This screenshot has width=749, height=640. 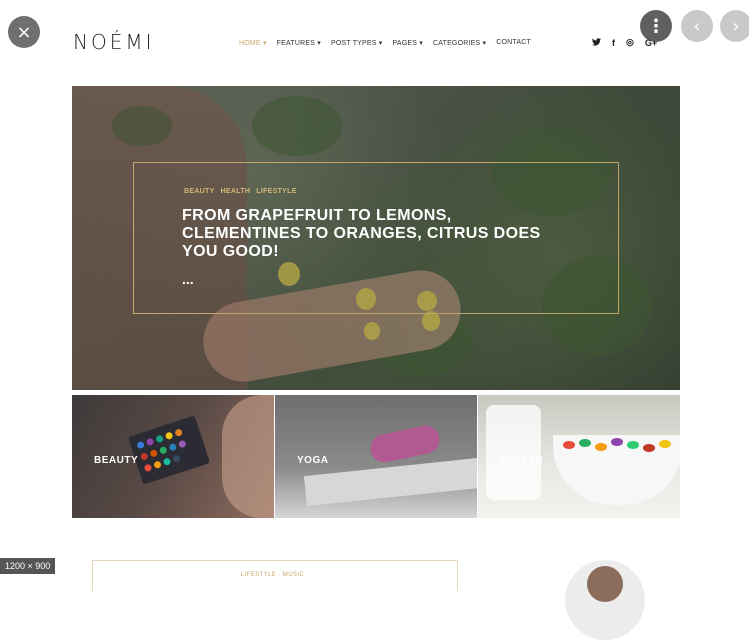 I want to click on eyeshadow-palette-image, so click(x=169, y=450).